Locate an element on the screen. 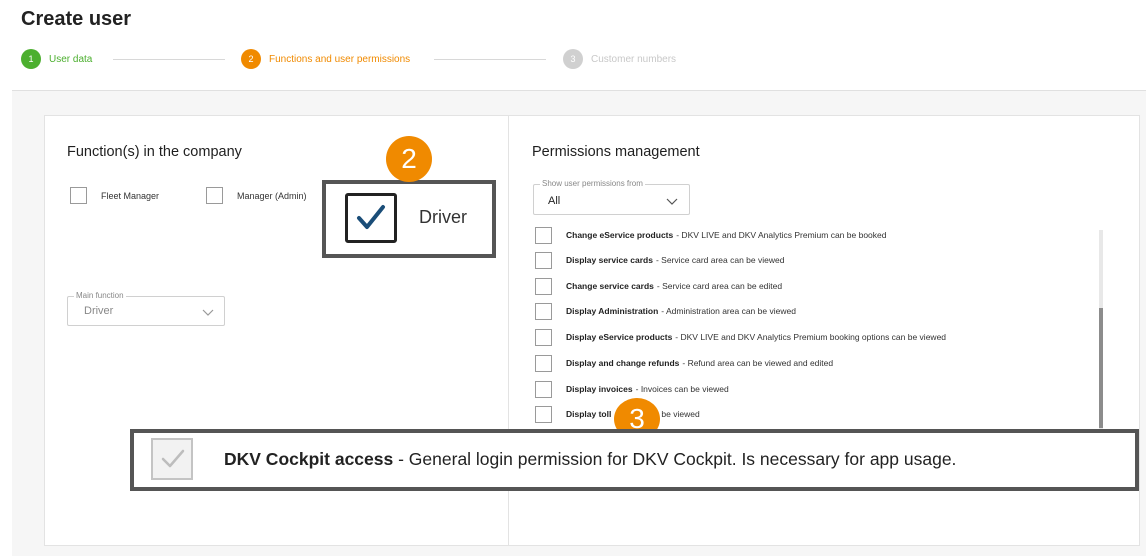 Image resolution: width=1146 pixels, height=556 pixels. permission-title: Display invoices is located at coordinates (599, 389).